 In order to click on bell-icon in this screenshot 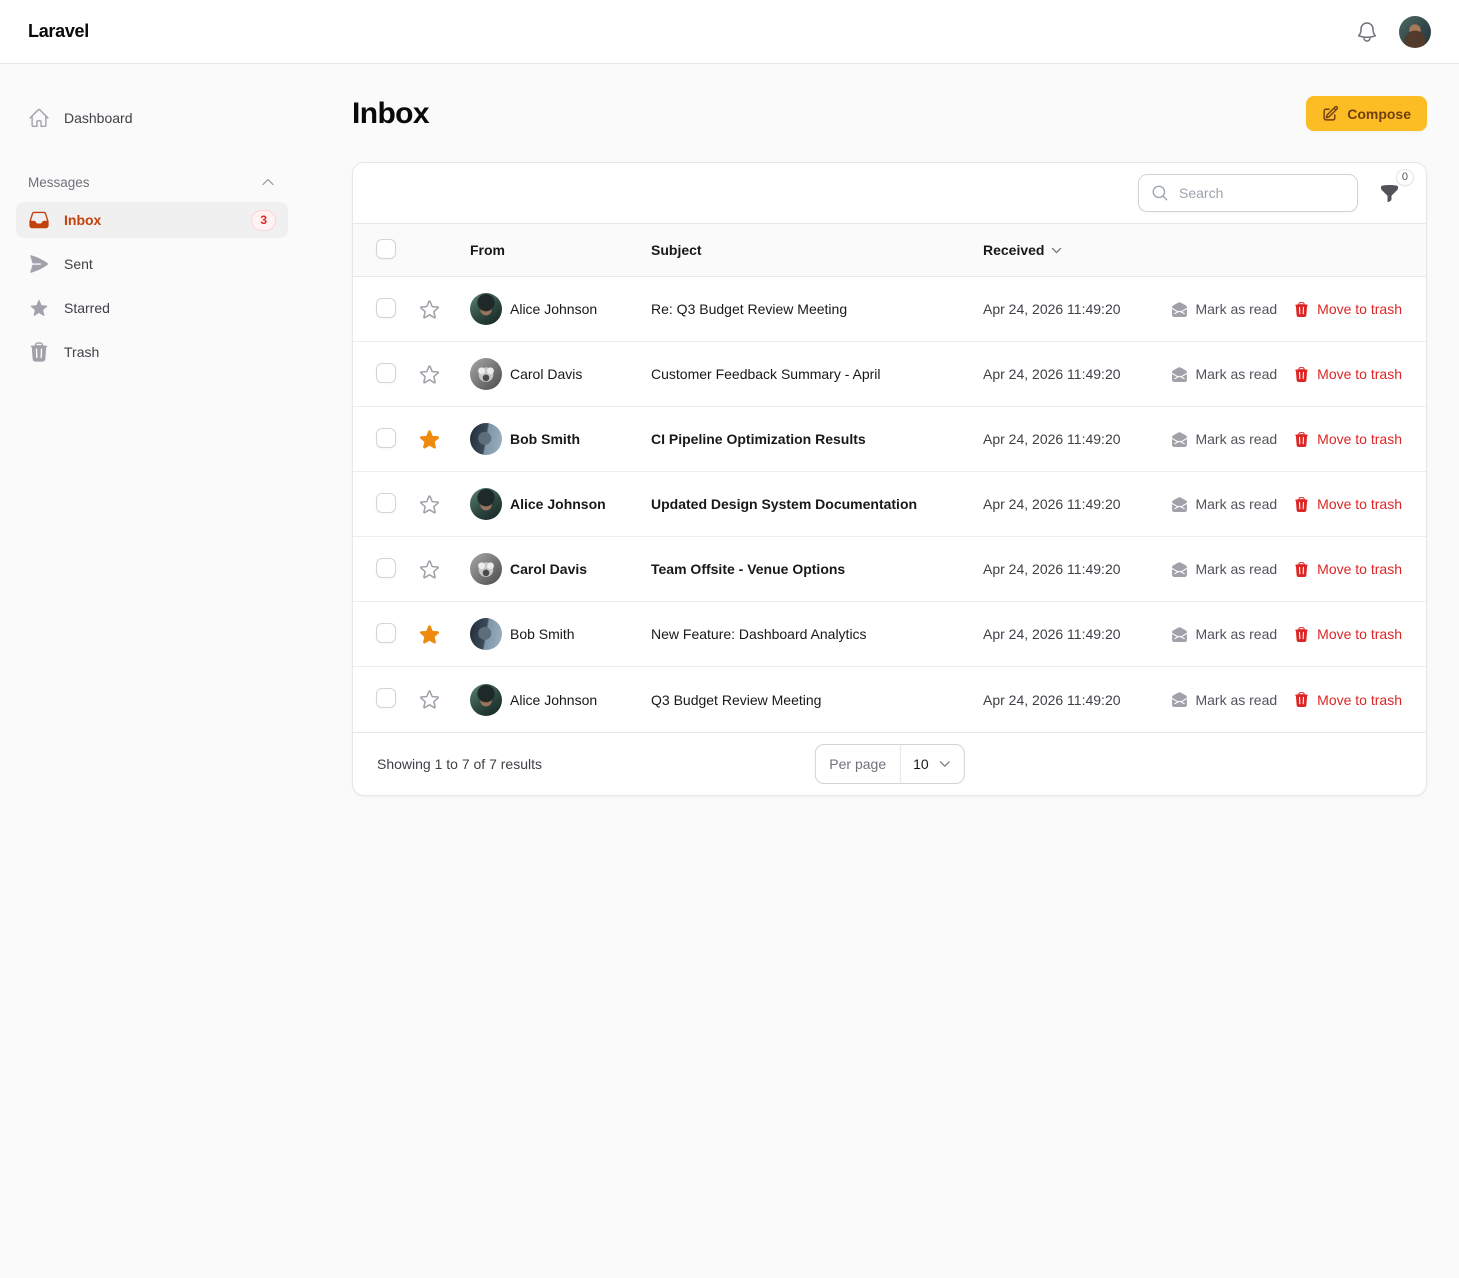, I will do `click(1367, 32)`.